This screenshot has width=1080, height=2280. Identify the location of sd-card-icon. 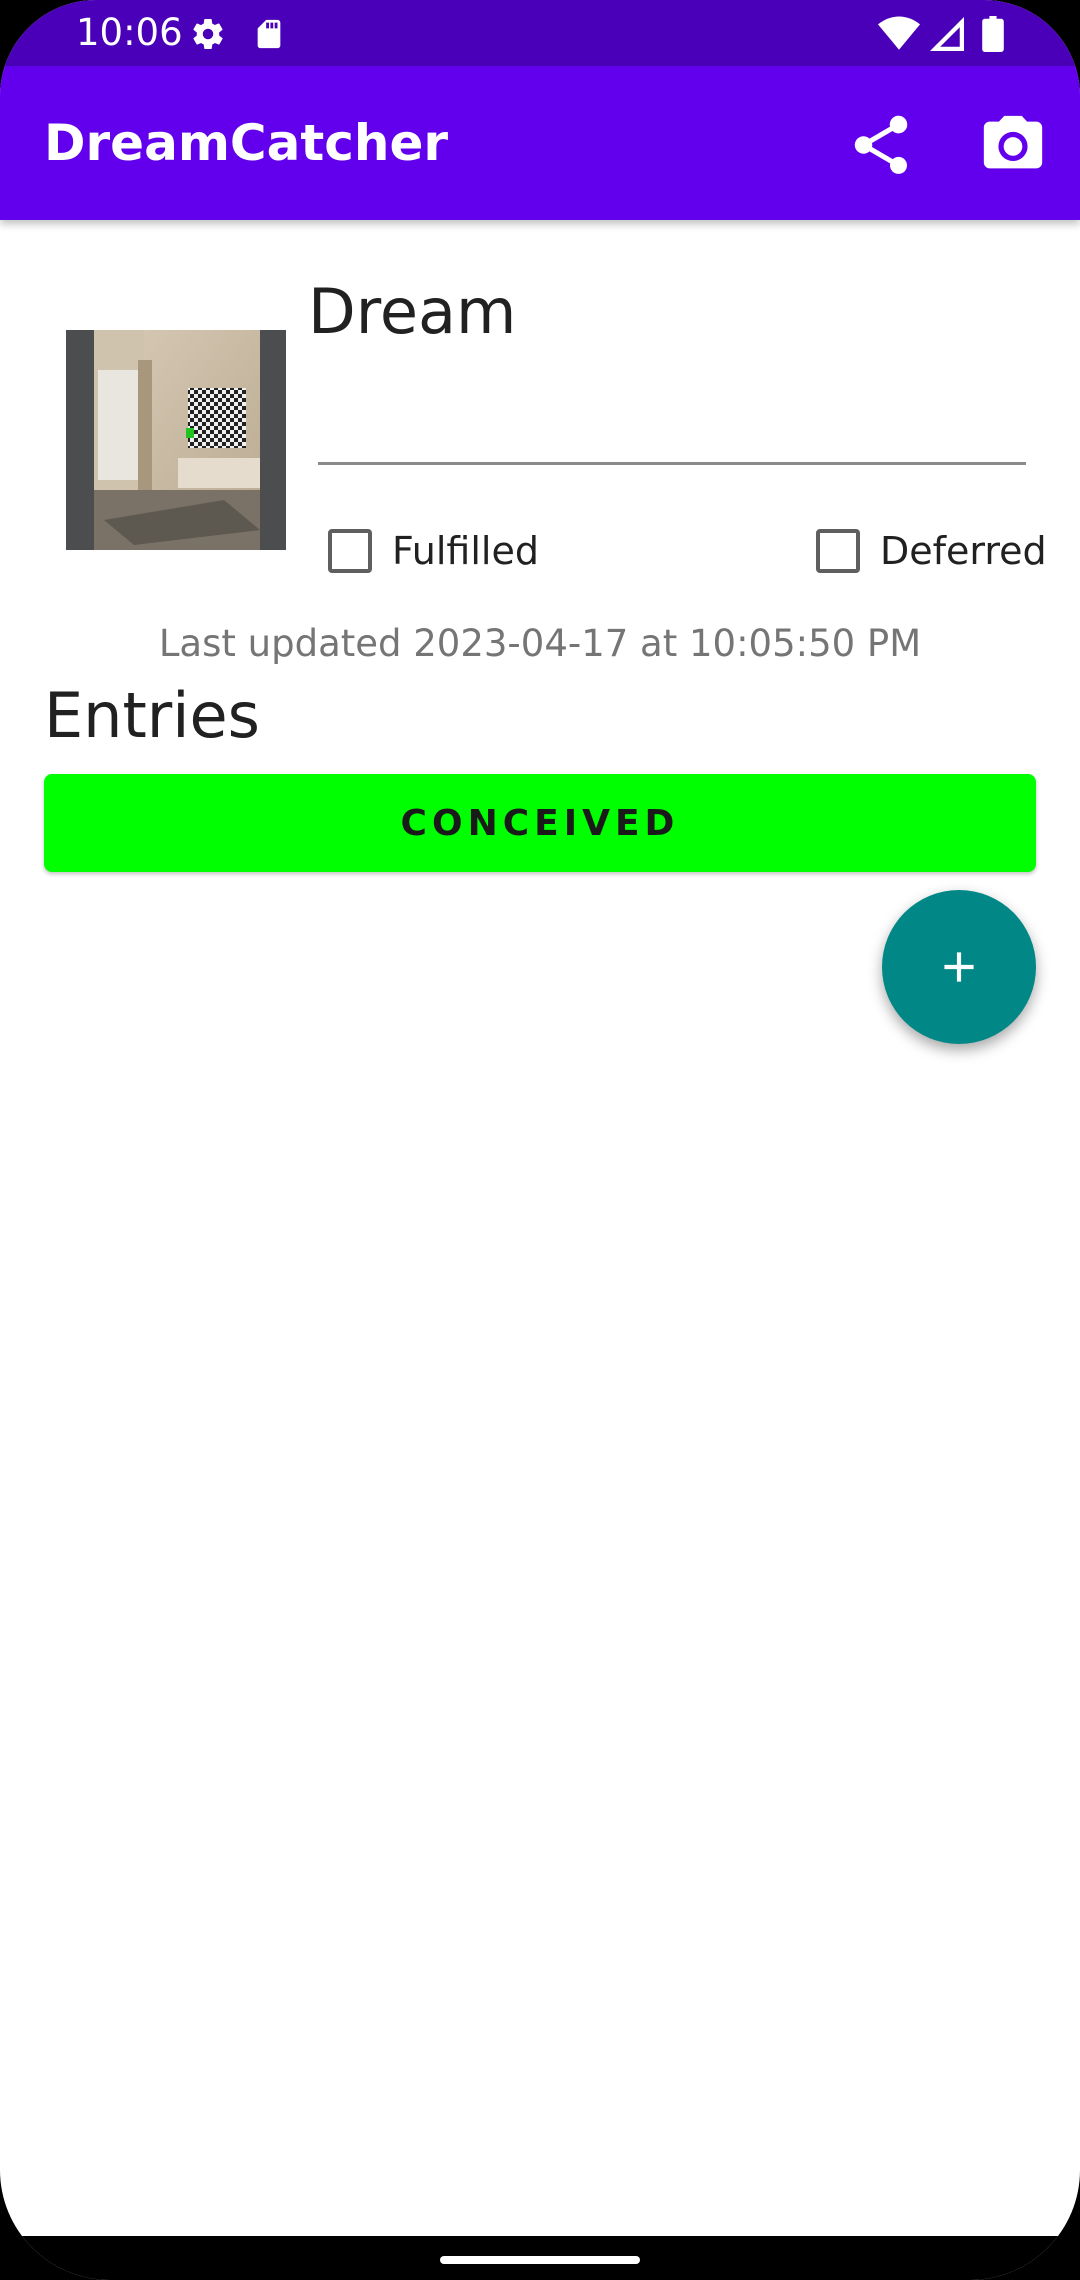
(269, 36).